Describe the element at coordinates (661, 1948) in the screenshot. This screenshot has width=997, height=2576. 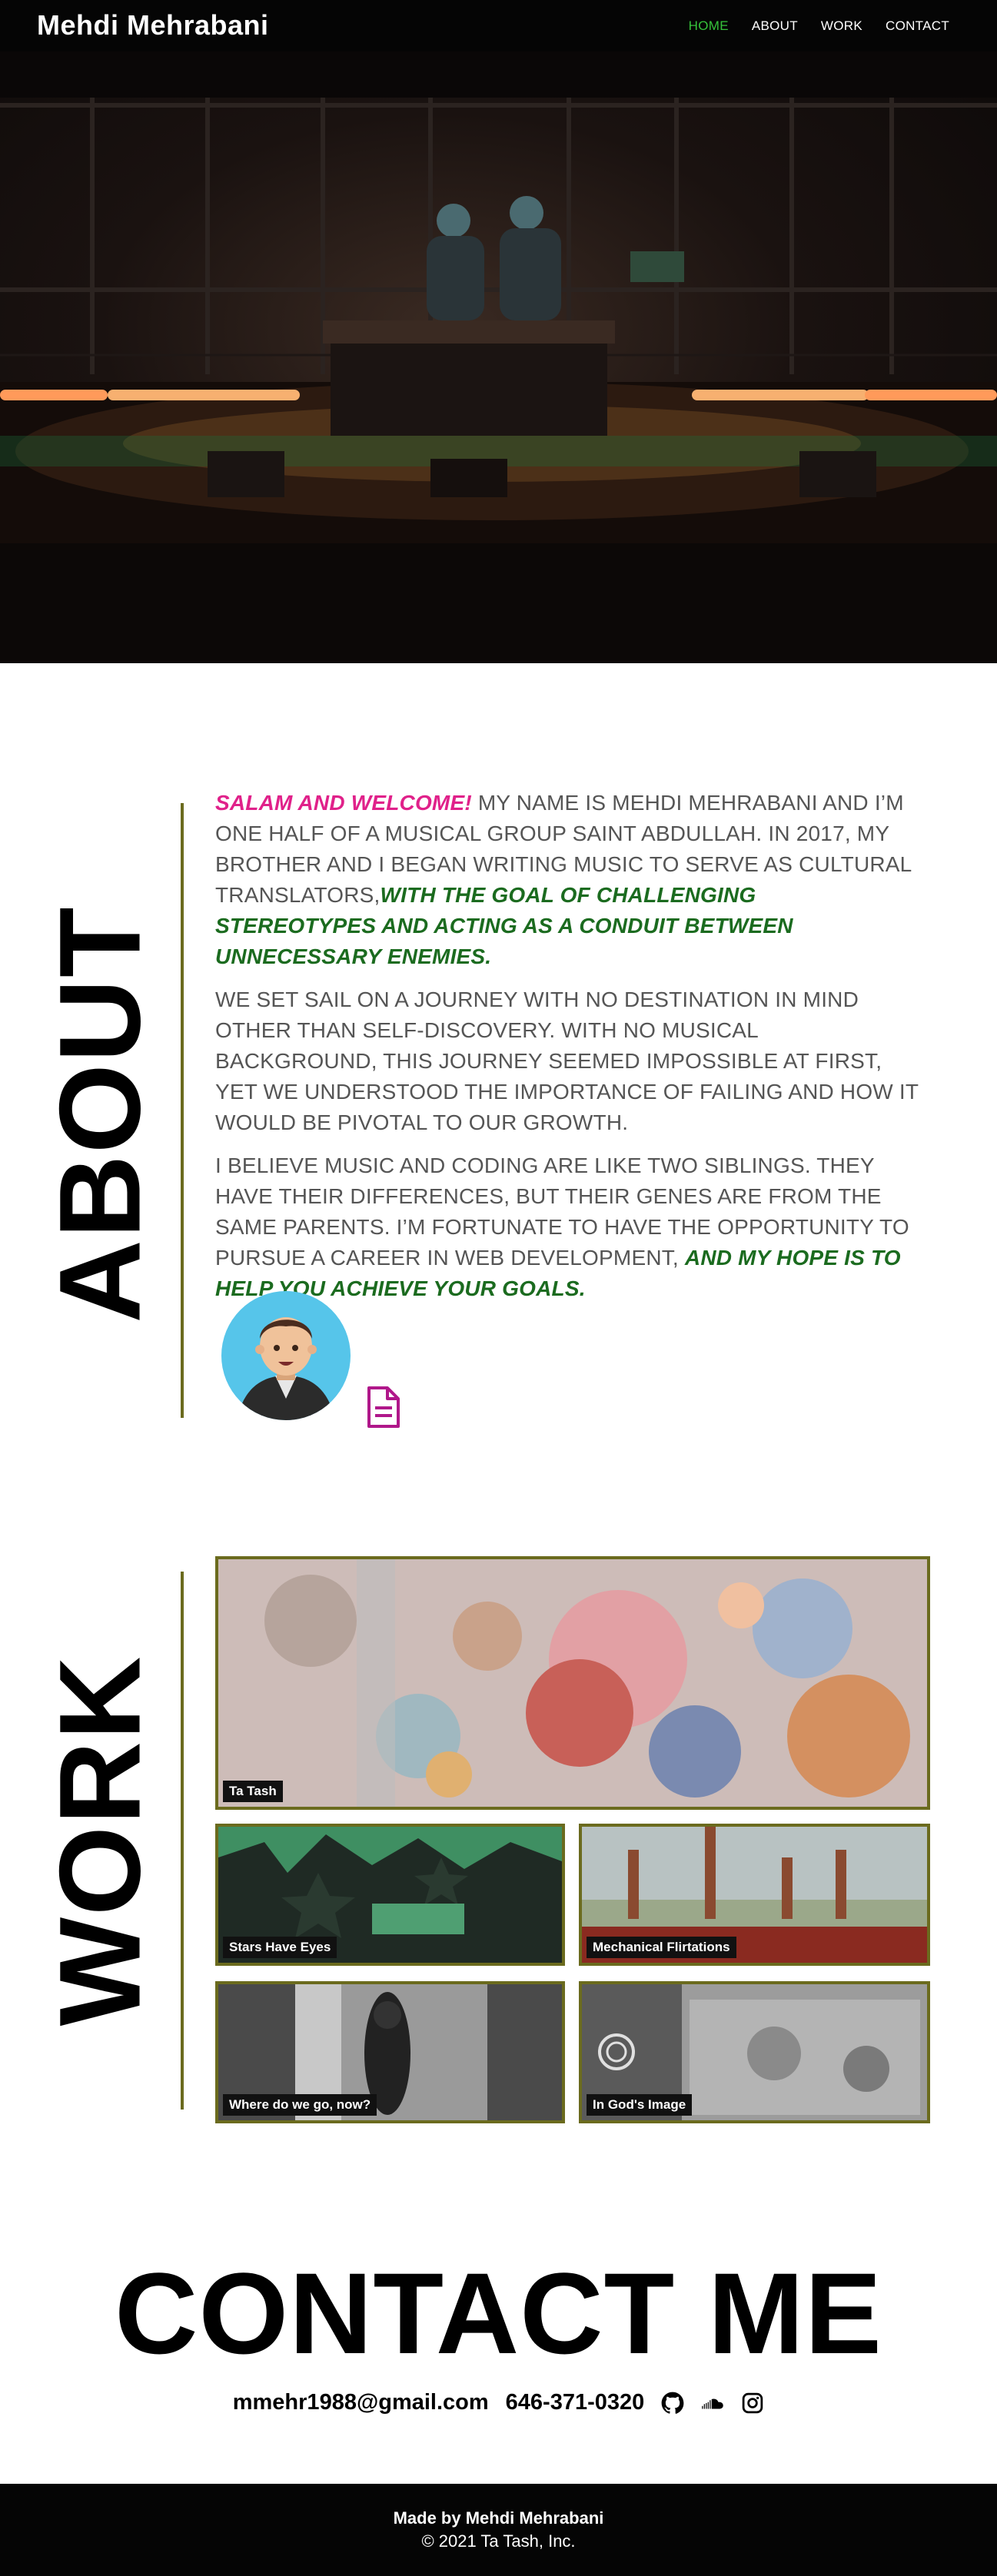
I see `project-label-mechanical-flirtations: Mechanical Flirtations` at that location.